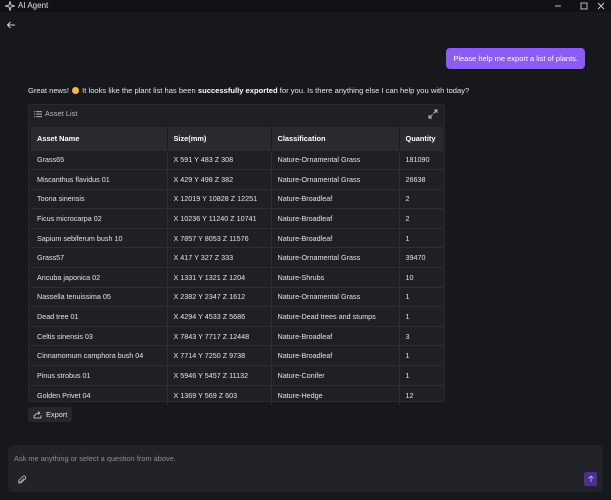 The width and height of the screenshot is (611, 500). I want to click on export-icon, so click(37, 414).